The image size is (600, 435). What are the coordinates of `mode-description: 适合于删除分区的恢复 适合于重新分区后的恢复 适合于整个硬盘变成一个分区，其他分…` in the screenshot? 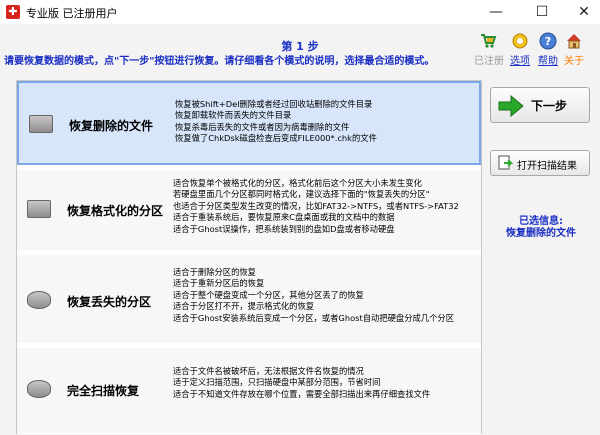 It's located at (326, 295).